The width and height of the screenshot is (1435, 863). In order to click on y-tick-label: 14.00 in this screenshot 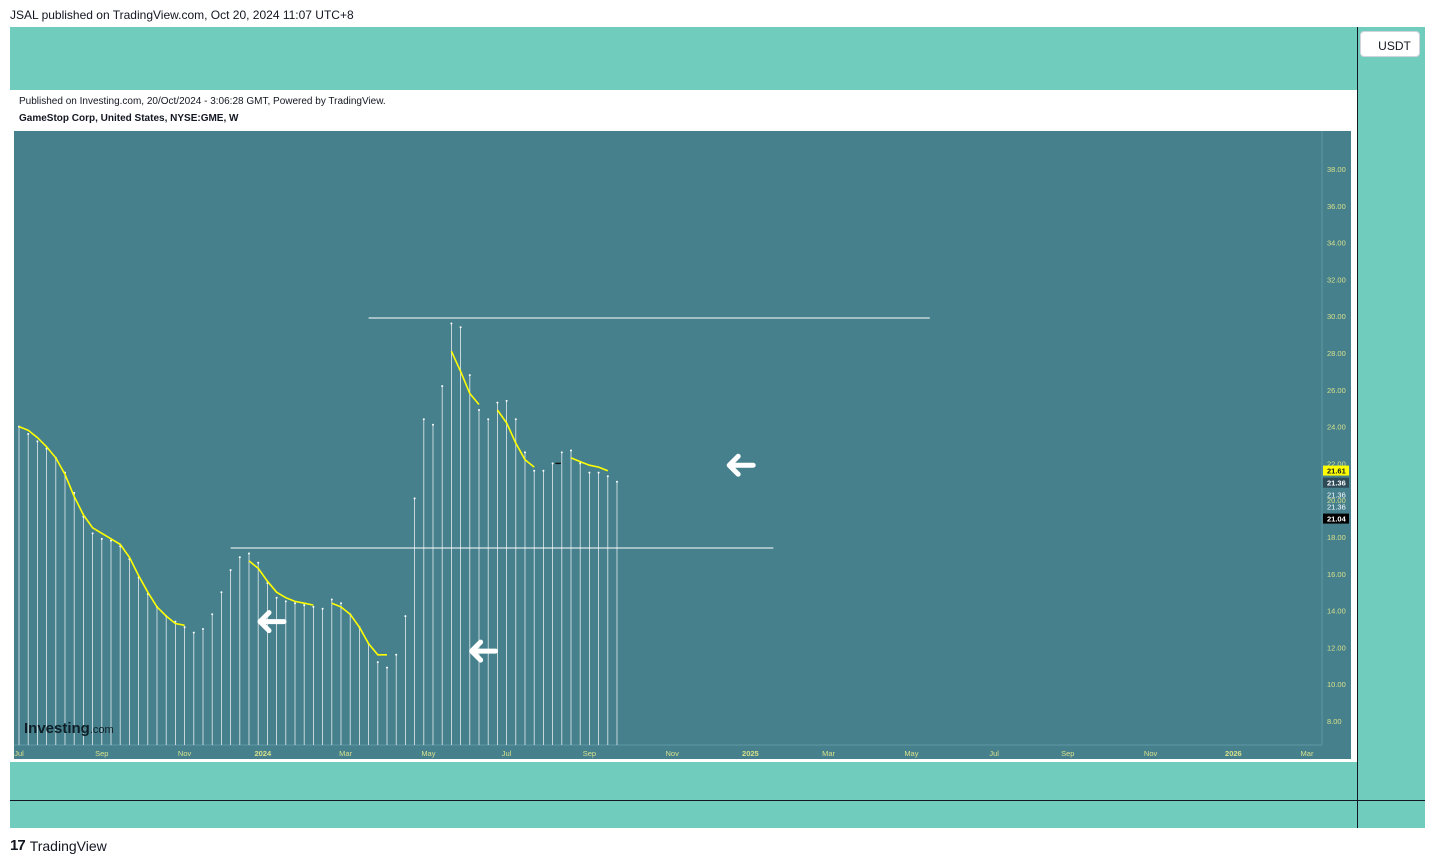, I will do `click(1336, 611)`.